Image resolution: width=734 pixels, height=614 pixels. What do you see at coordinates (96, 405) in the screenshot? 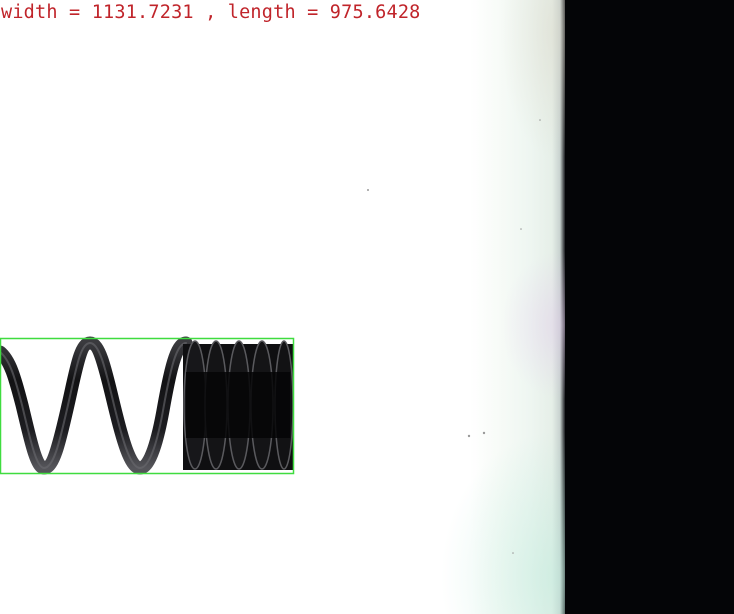
I see `spring-open-coil` at bounding box center [96, 405].